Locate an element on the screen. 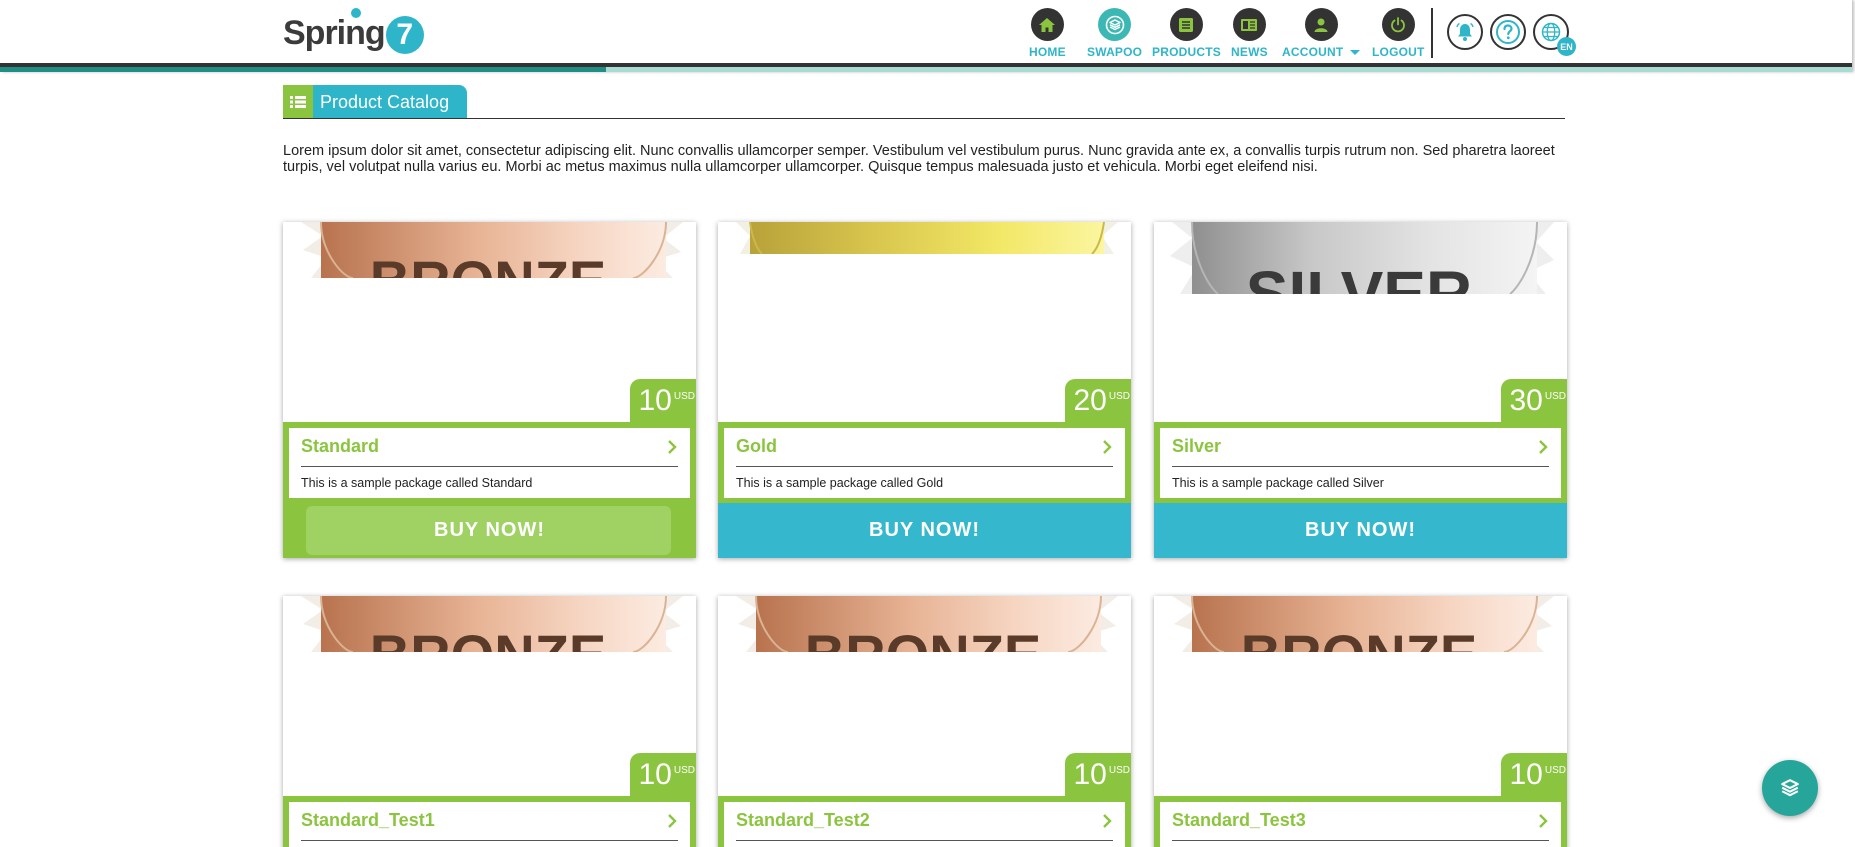  nav-account: ACCOUNT is located at coordinates (1321, 35).